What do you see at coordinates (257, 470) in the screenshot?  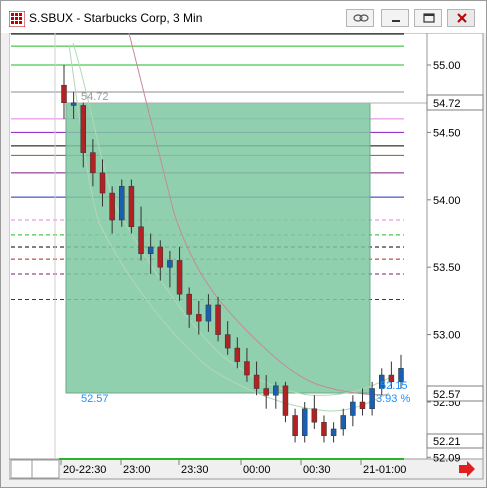 I see `time-tick-label: 00:00` at bounding box center [257, 470].